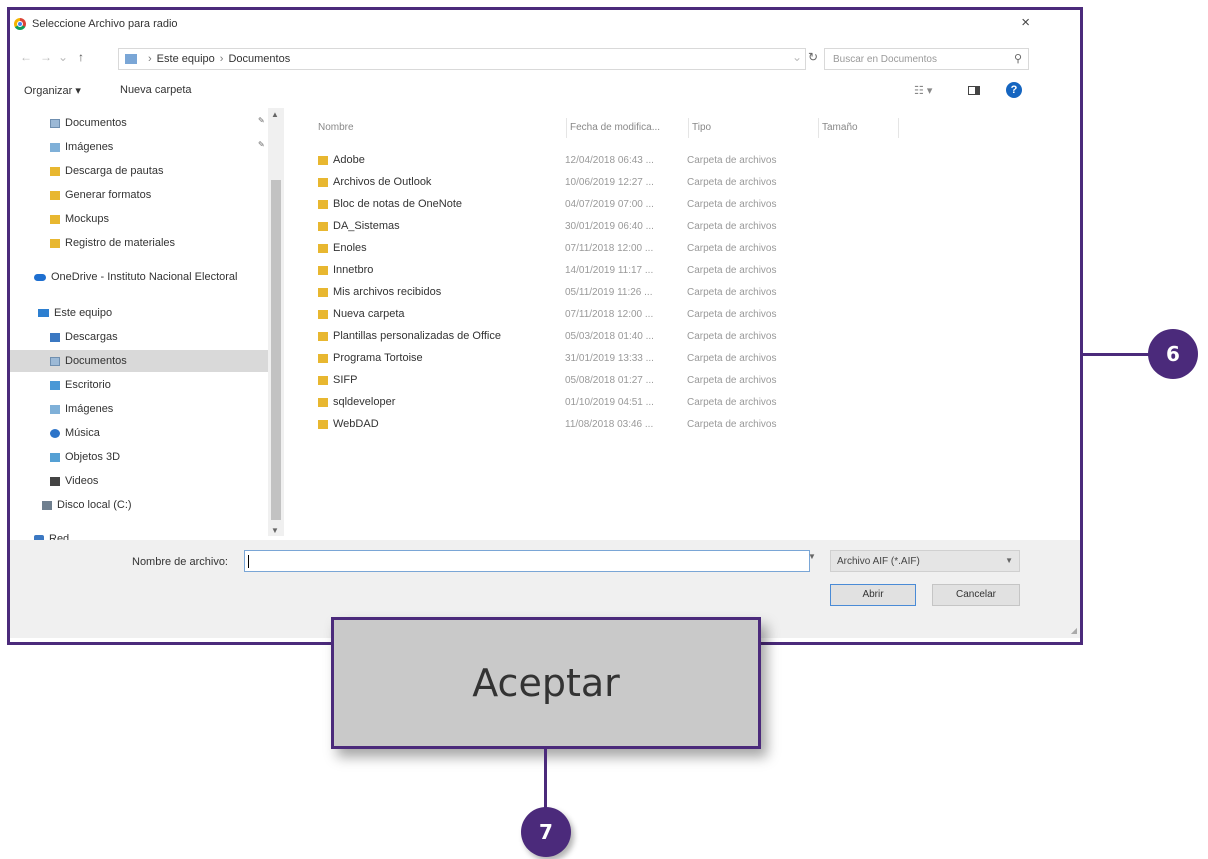  Describe the element at coordinates (144, 277) in the screenshot. I see `nav-item-label: OneDrive - Instituto Nacional Electoral` at that location.